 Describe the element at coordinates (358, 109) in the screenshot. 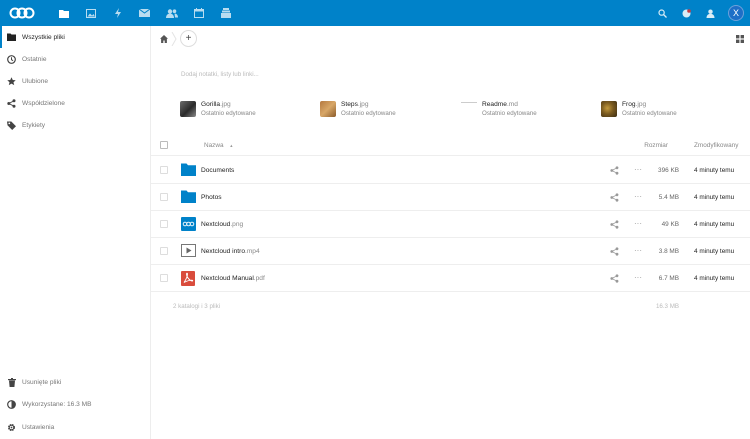

I see `recent-file-steps: Steps.jpg Ostatnio edytowane` at that location.